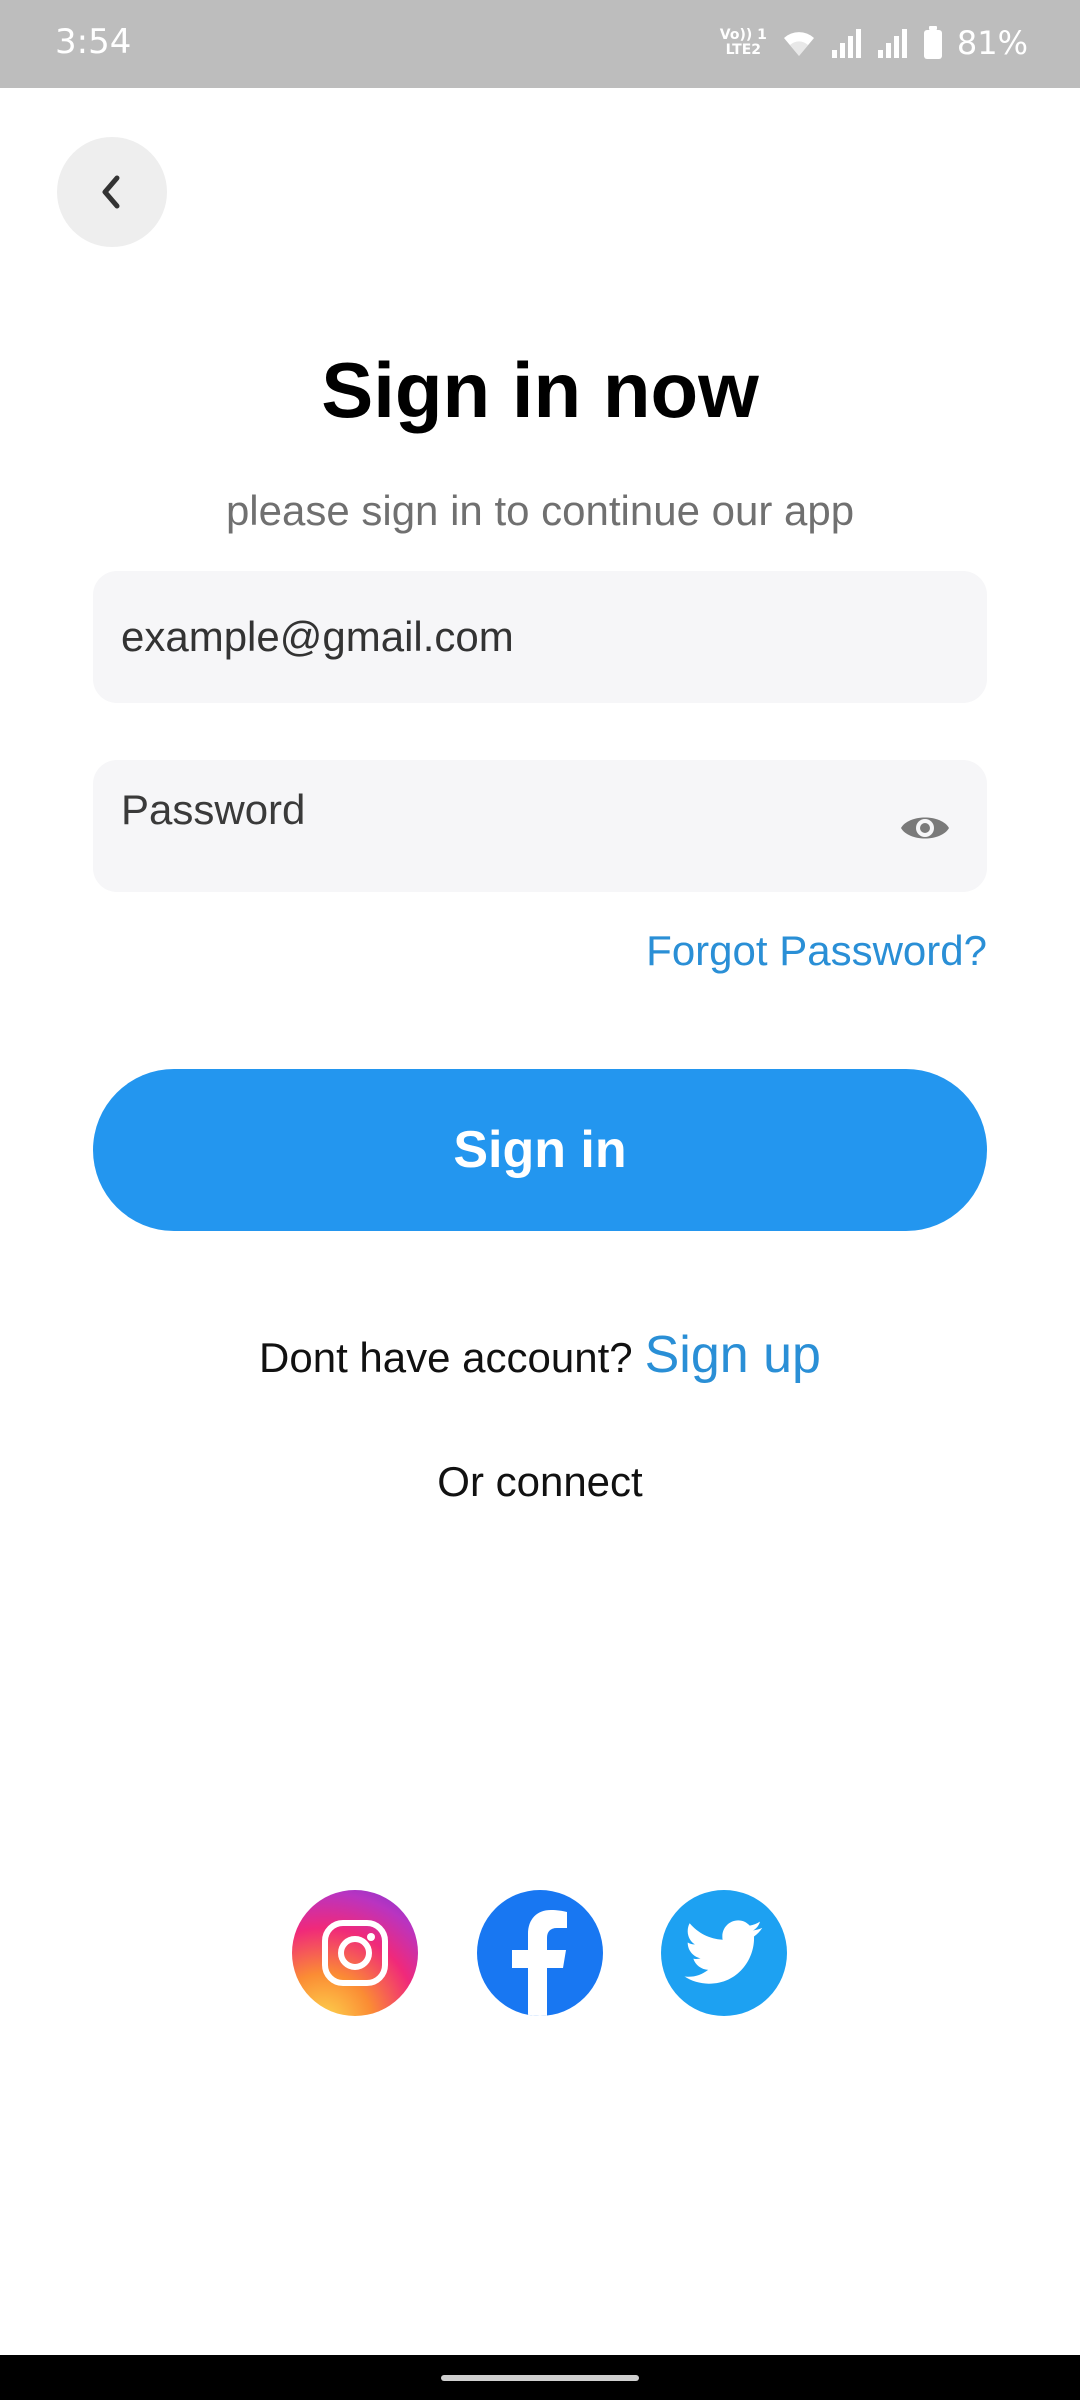 This screenshot has height=2400, width=1080. Describe the element at coordinates (539, 1963) in the screenshot. I see `facebook-icon` at that location.